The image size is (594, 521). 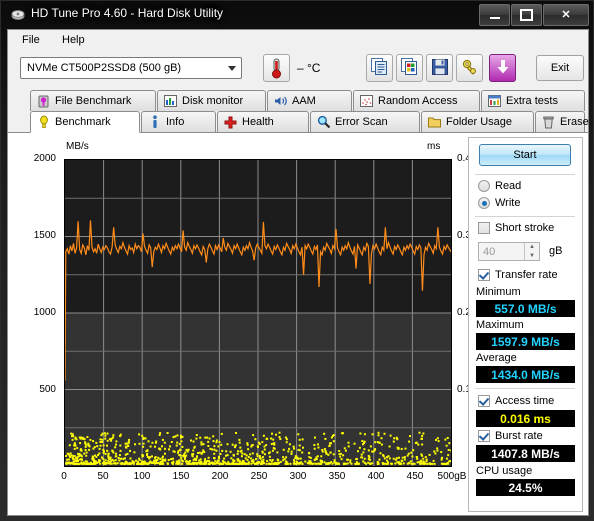 I want to click on minimize-button, so click(x=494, y=15).